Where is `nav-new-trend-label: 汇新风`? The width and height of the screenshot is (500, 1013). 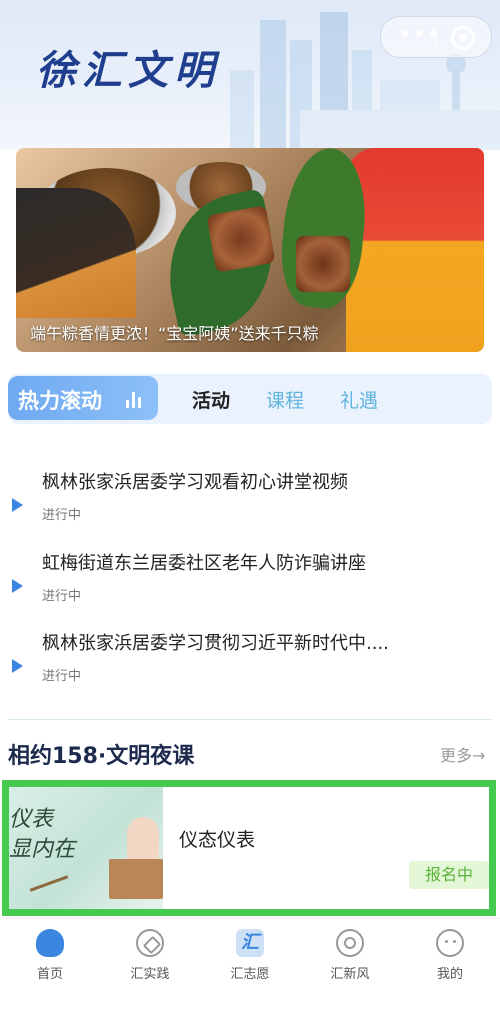
nav-new-trend-label: 汇新风 is located at coordinates (350, 974).